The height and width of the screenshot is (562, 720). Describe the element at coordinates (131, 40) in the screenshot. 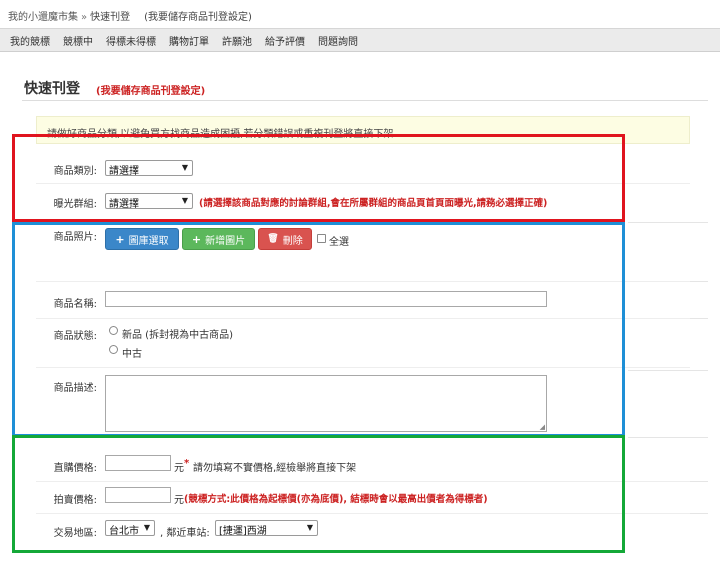

I see `nav-item-won-lost: 得標未得標` at that location.